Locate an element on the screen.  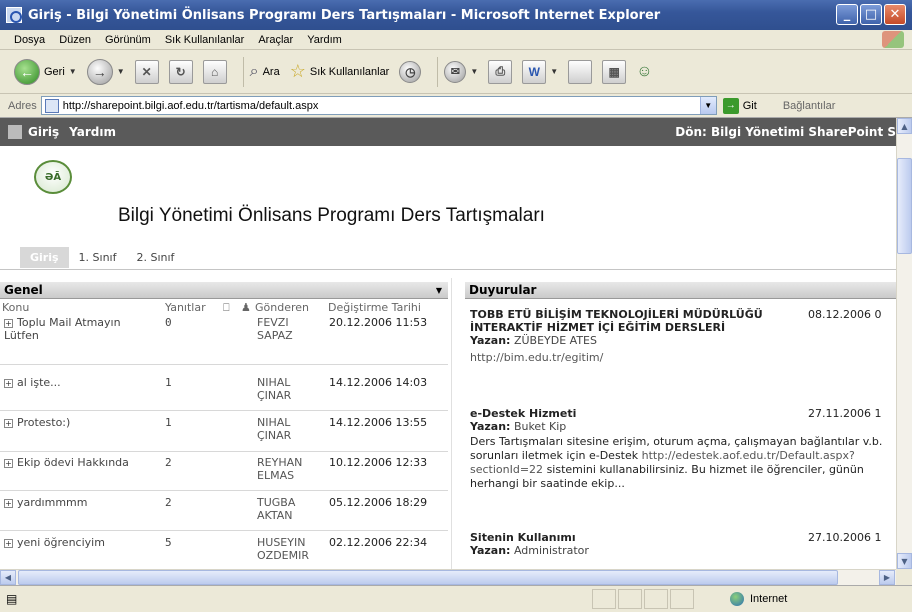
search-icon: ⌕ is located at coordinates (254, 71).